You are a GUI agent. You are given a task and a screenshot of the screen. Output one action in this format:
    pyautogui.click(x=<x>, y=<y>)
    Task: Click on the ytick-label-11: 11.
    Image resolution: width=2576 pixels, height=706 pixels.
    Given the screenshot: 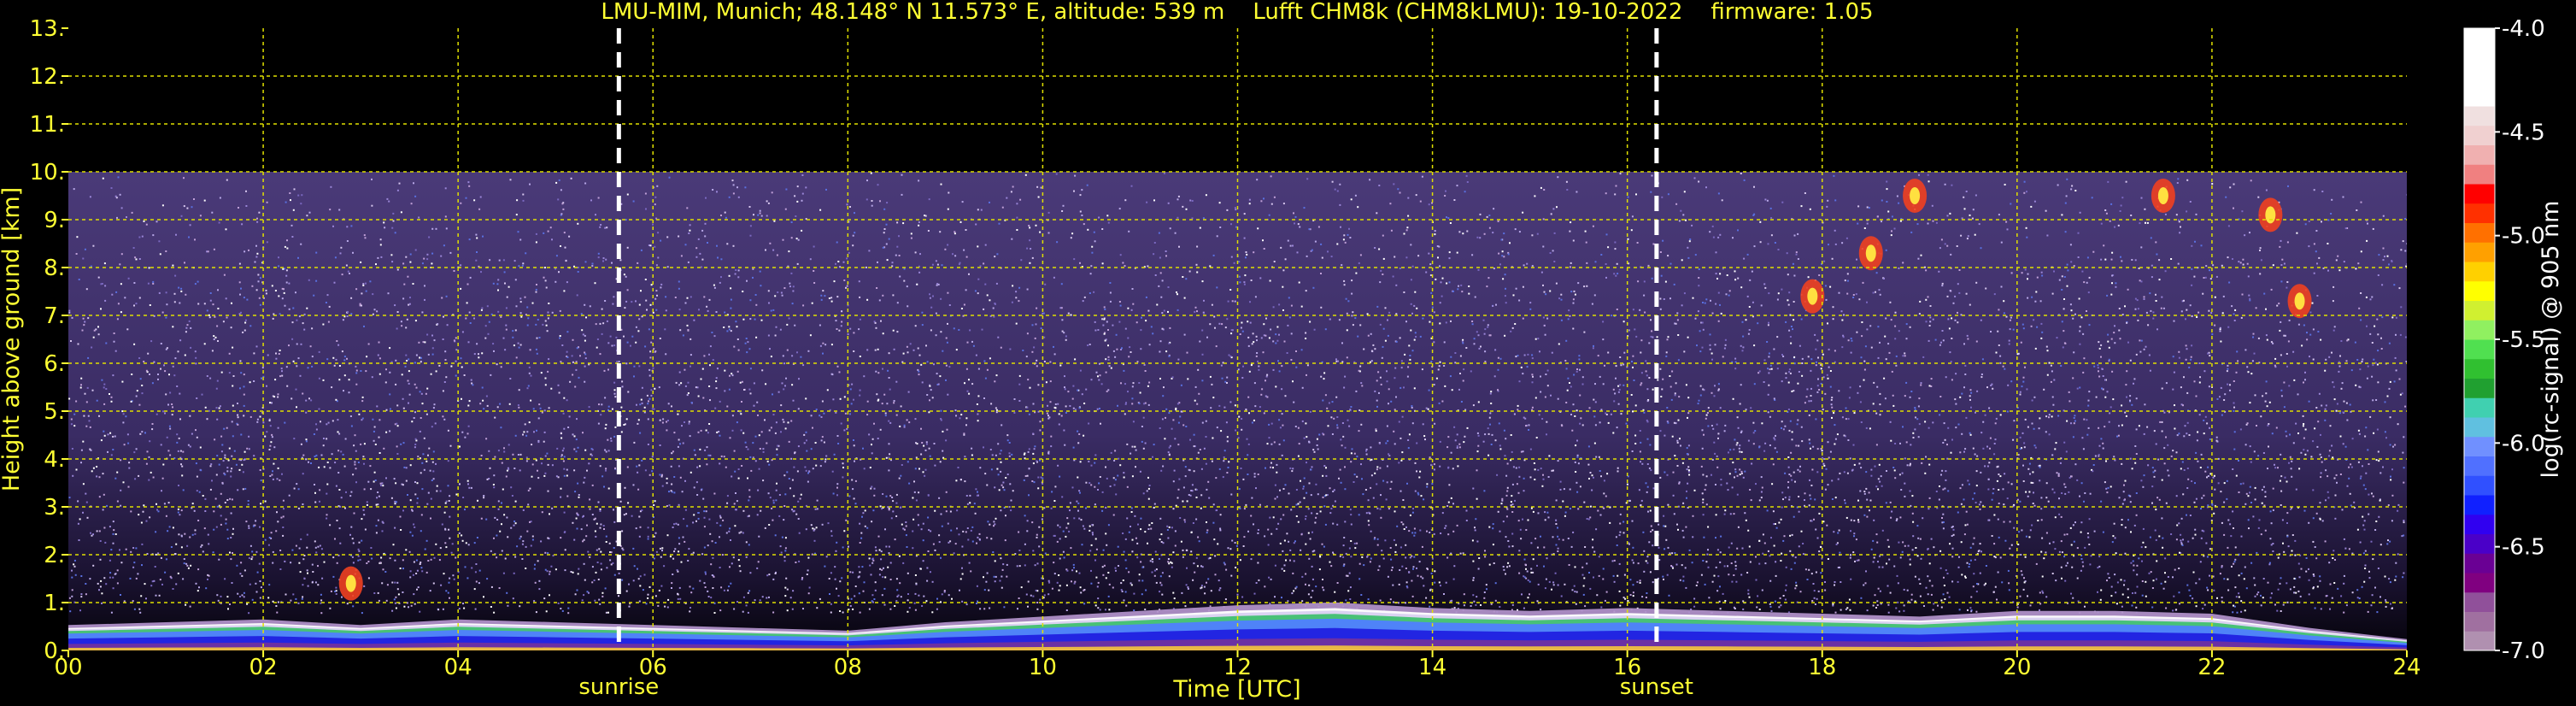 What is the action you would take?
    pyautogui.click(x=47, y=125)
    